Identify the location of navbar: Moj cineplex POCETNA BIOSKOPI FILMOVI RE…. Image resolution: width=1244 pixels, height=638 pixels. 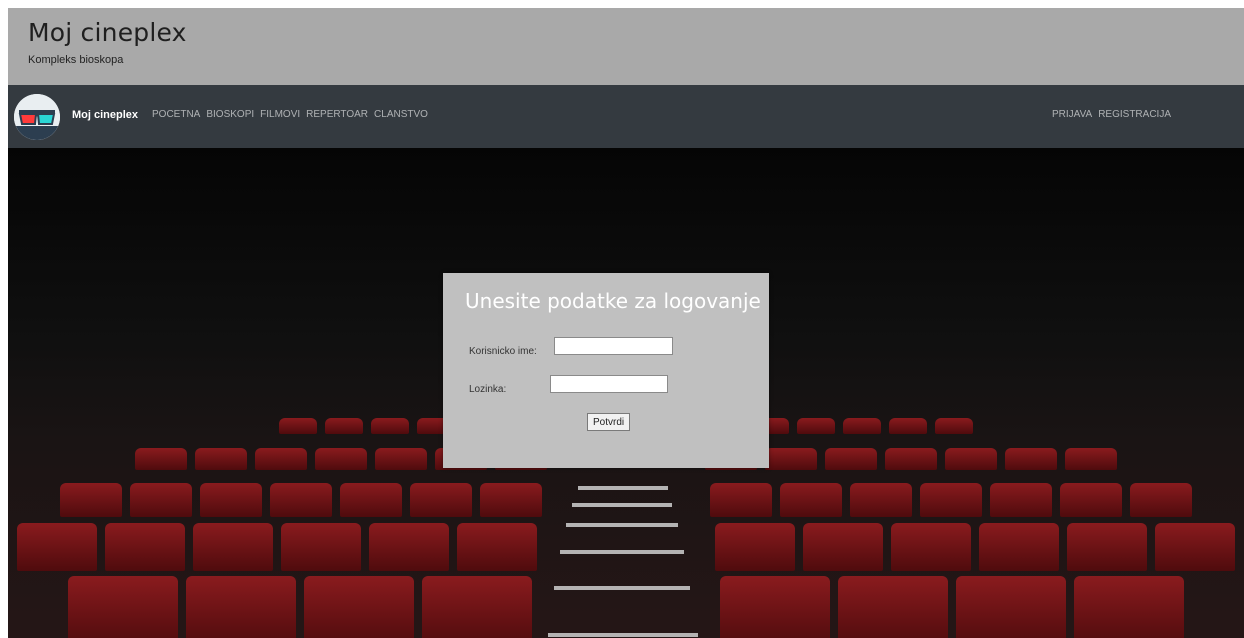
(626, 116).